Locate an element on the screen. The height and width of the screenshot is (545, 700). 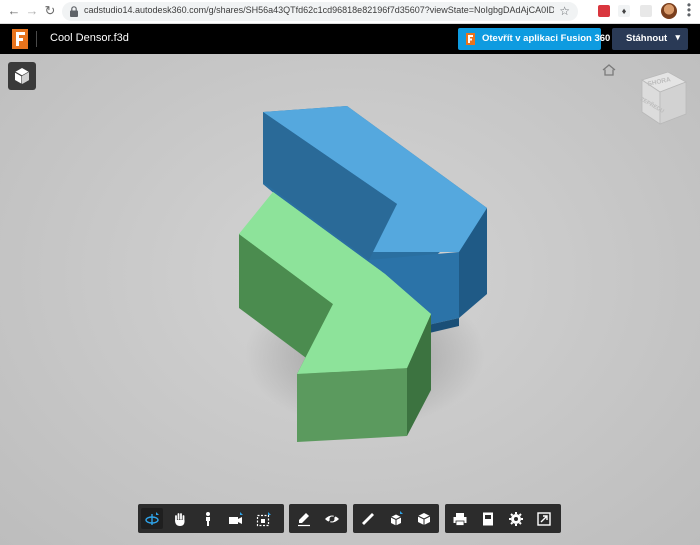
explode-button is located at coordinates (396, 518).